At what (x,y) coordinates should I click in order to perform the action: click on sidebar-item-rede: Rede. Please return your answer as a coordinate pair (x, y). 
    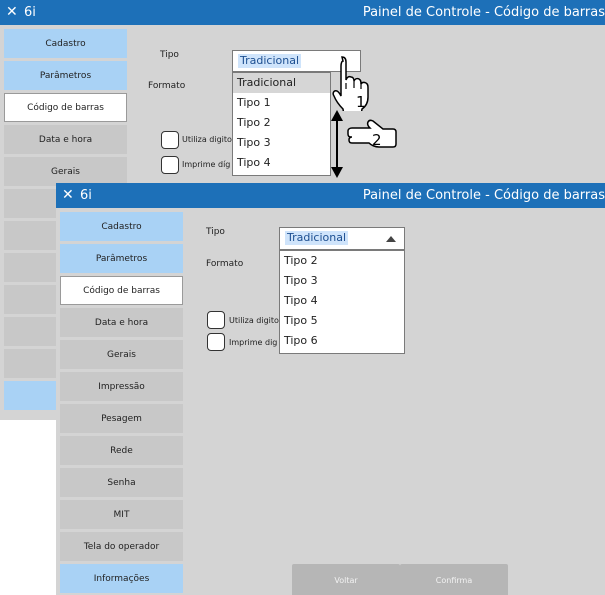
    Looking at the image, I should click on (121, 450).